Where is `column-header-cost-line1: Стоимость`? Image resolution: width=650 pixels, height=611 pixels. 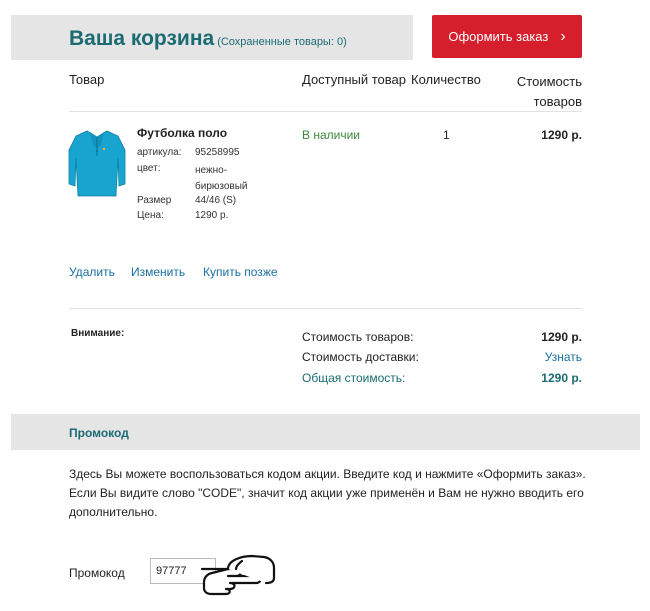
column-header-cost-line1: Стоимость is located at coordinates (549, 81).